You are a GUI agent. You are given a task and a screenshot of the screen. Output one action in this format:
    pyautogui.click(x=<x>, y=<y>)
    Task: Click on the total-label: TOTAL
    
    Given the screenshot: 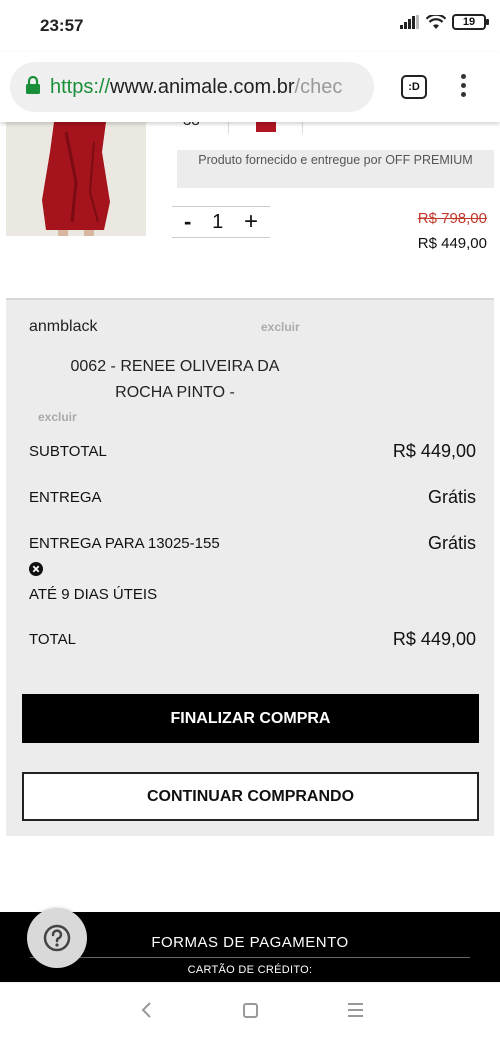 What is the action you would take?
    pyautogui.click(x=52, y=639)
    